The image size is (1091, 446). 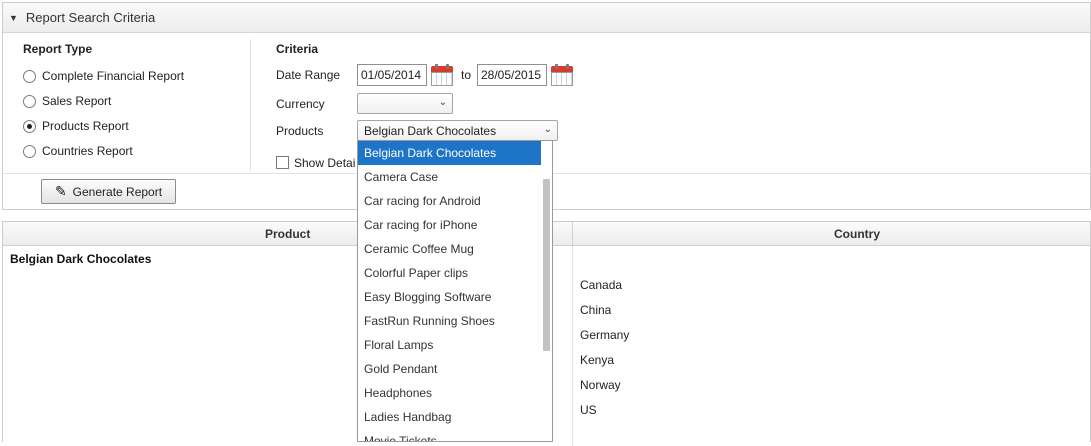 What do you see at coordinates (325, 163) in the screenshot?
I see `show-details-label: Show Detai` at bounding box center [325, 163].